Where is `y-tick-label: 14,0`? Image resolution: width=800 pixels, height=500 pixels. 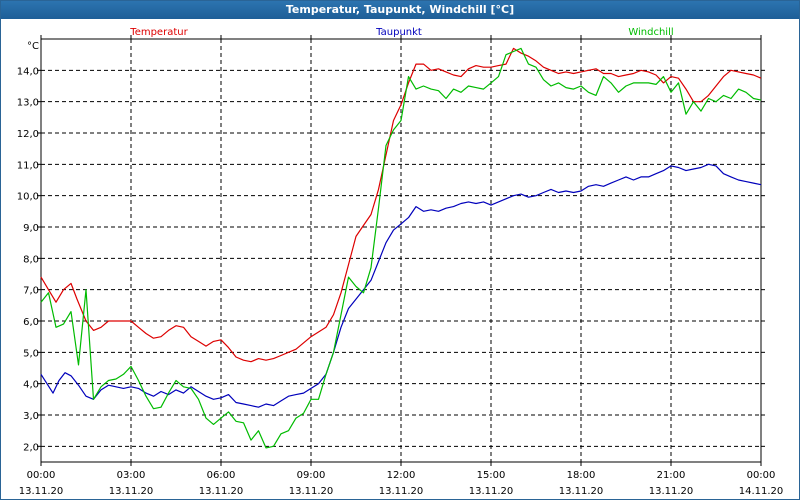 y-tick-label: 14,0 is located at coordinates (28, 71).